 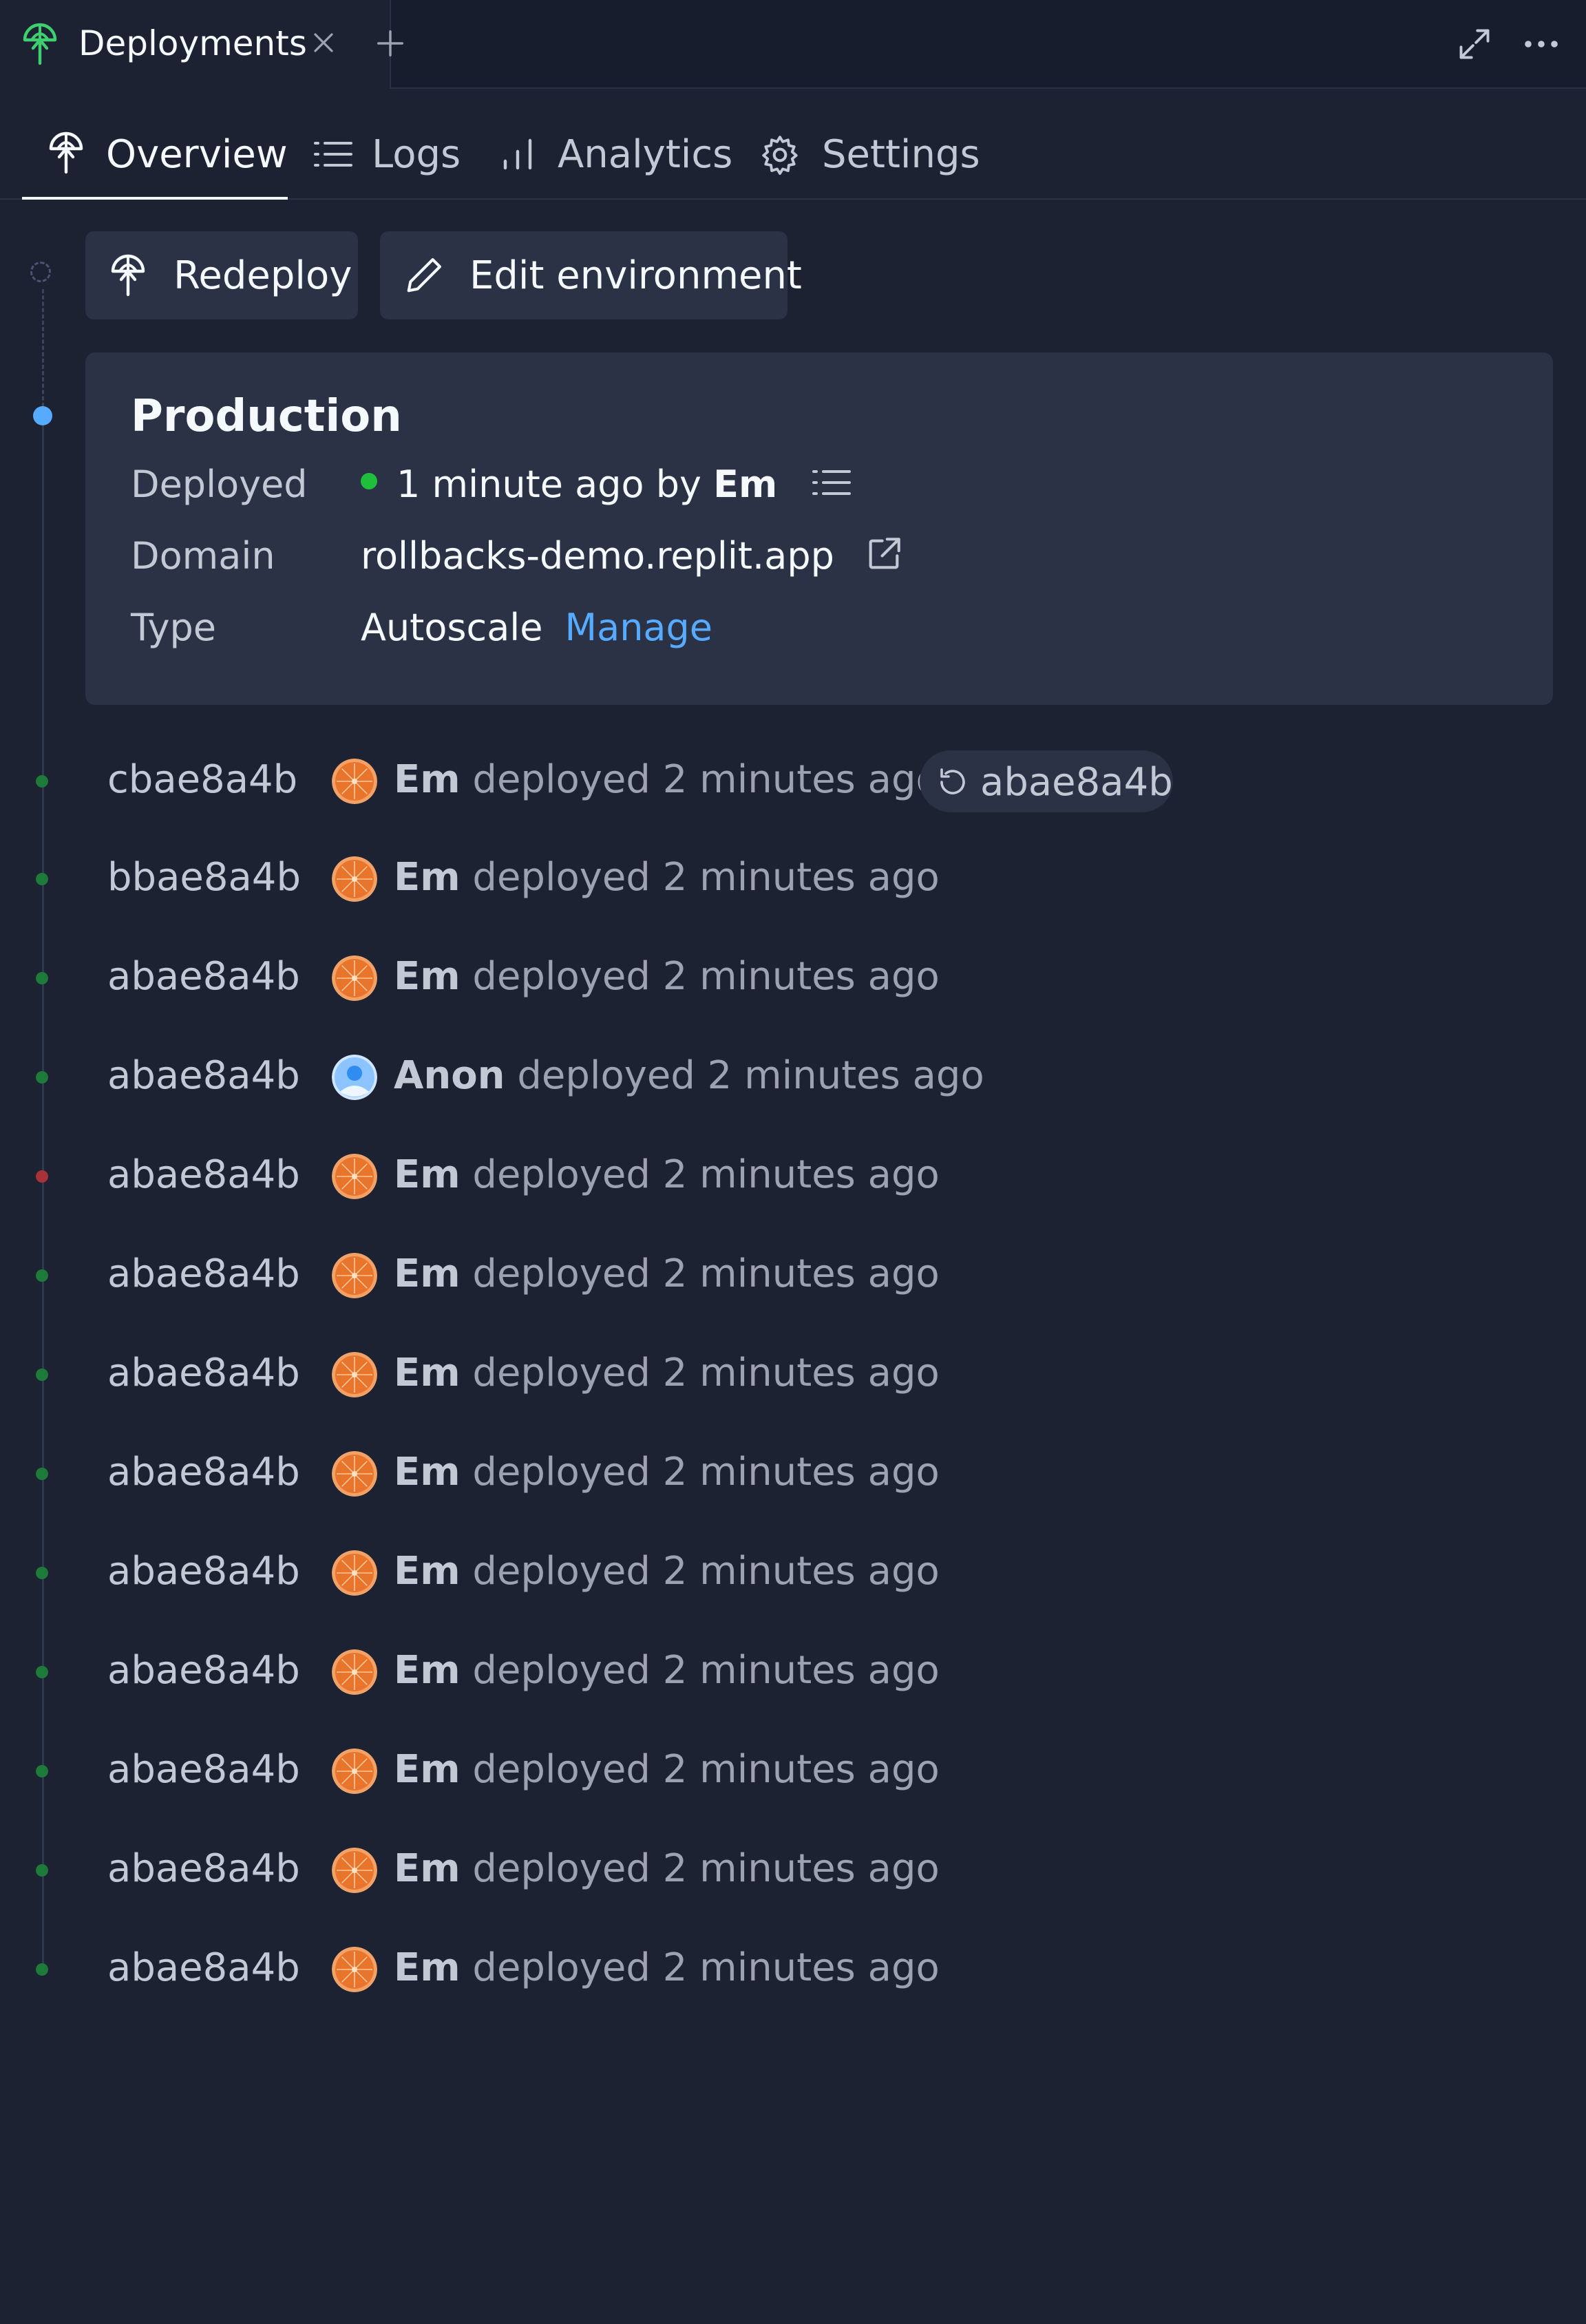 What do you see at coordinates (953, 781) in the screenshot?
I see `rollback-icon` at bounding box center [953, 781].